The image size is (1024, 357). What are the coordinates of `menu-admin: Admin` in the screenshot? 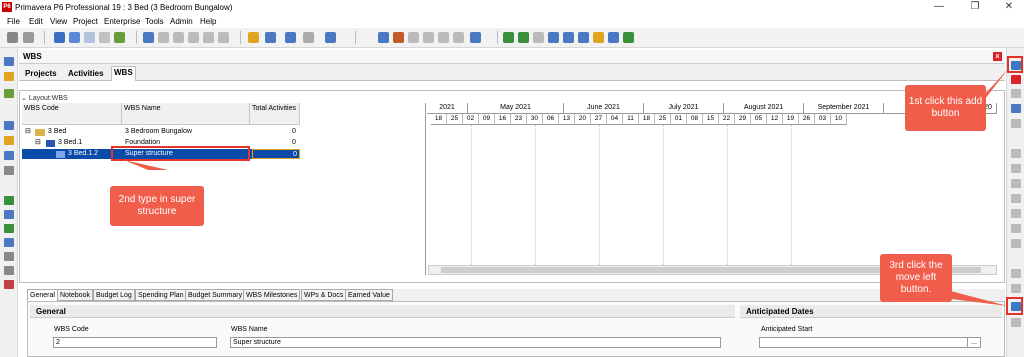 It's located at (181, 21).